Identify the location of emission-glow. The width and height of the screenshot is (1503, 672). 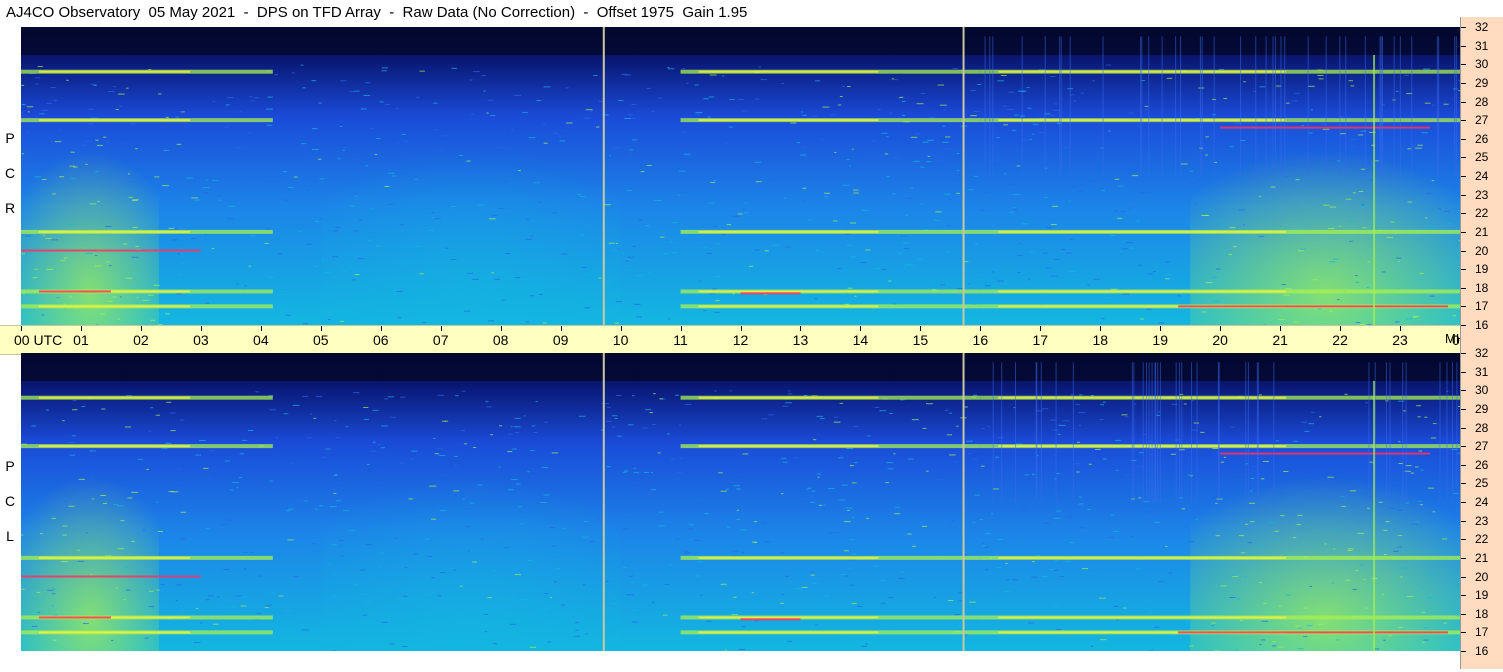
(1325, 222).